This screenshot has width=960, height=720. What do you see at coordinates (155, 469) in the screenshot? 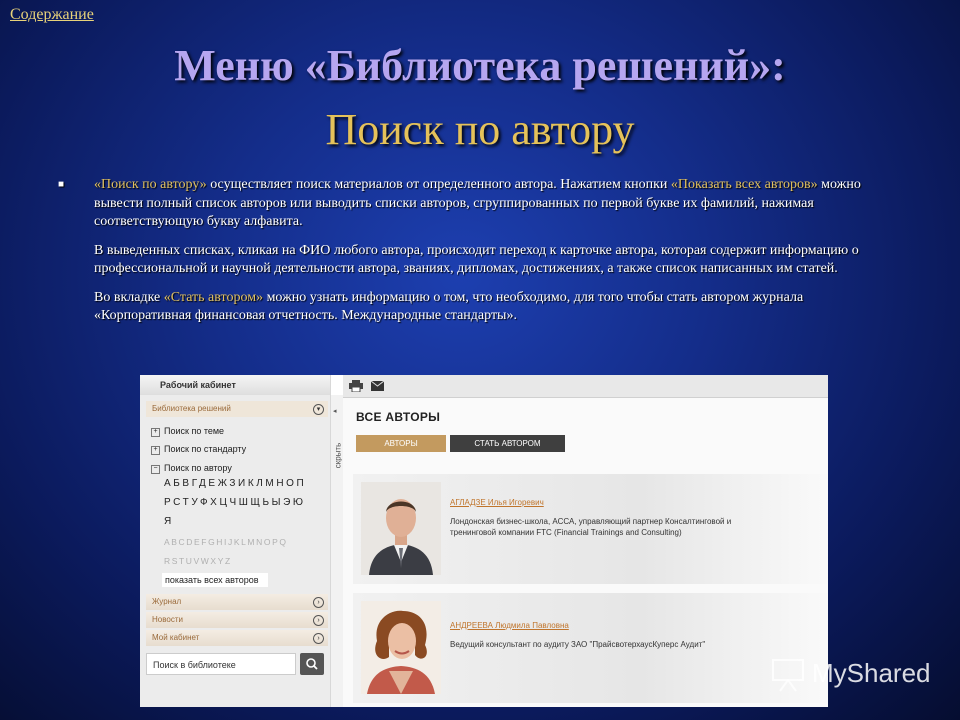
I see `minus-icon: −` at bounding box center [155, 469].